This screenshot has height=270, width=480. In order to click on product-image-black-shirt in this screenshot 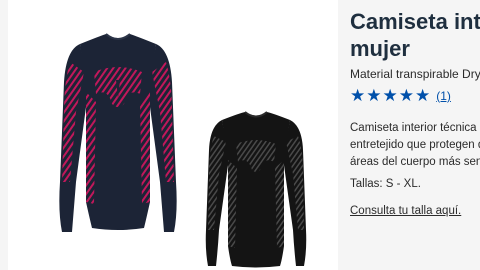, I will do `click(256, 190)`.